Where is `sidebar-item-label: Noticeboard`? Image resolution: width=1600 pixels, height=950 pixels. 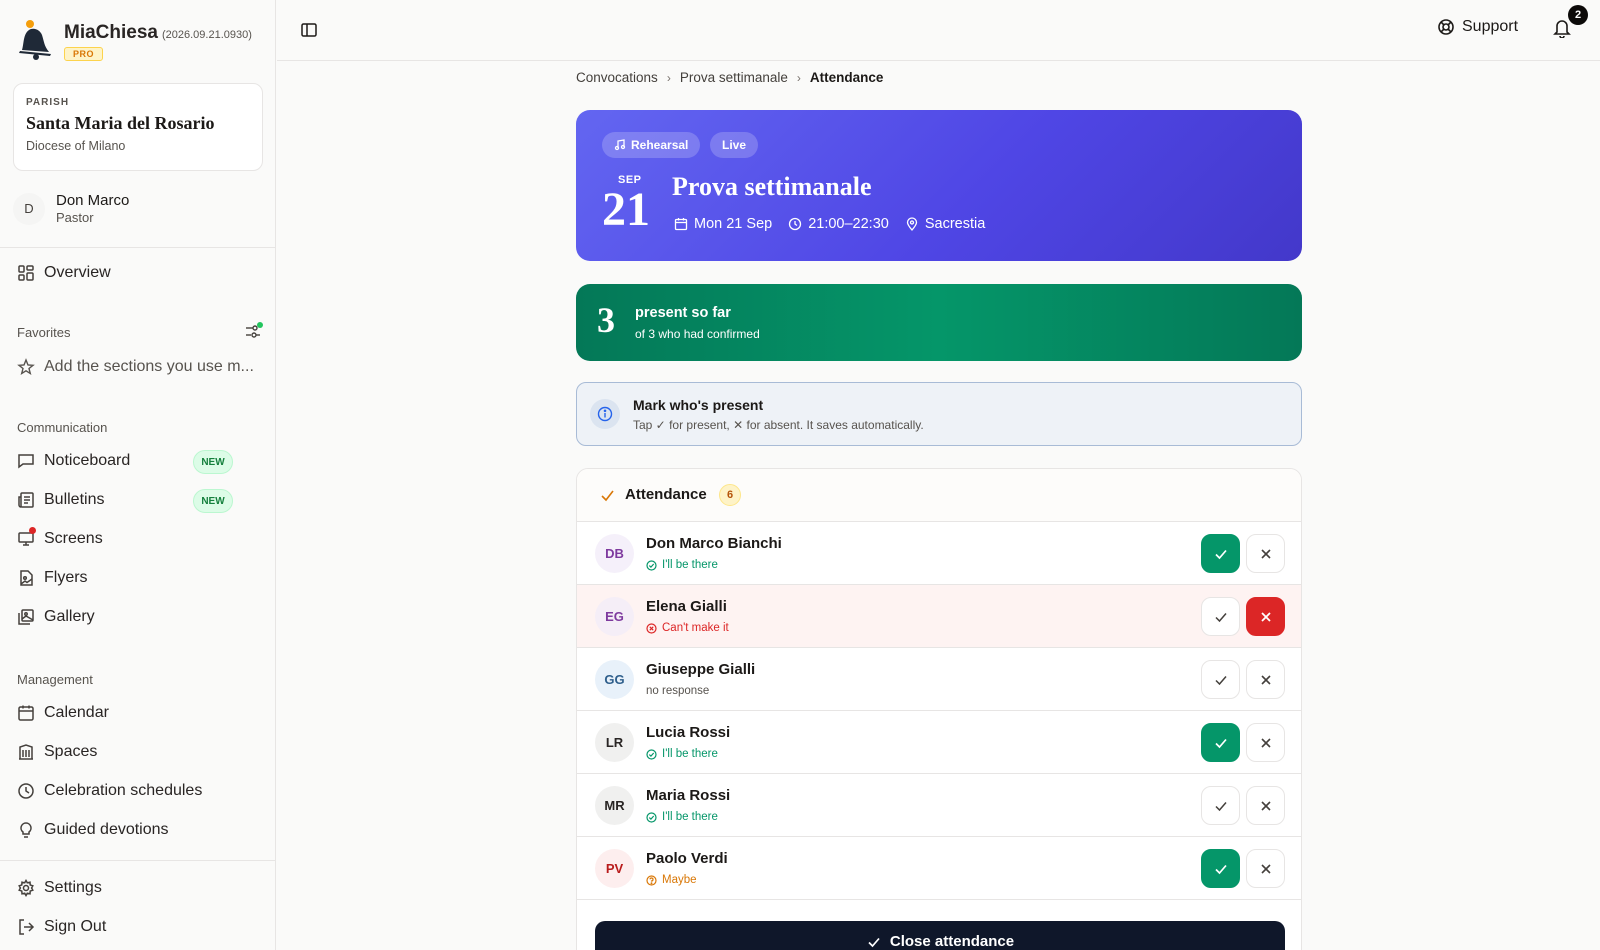
sidebar-item-label: Noticeboard is located at coordinates (87, 460).